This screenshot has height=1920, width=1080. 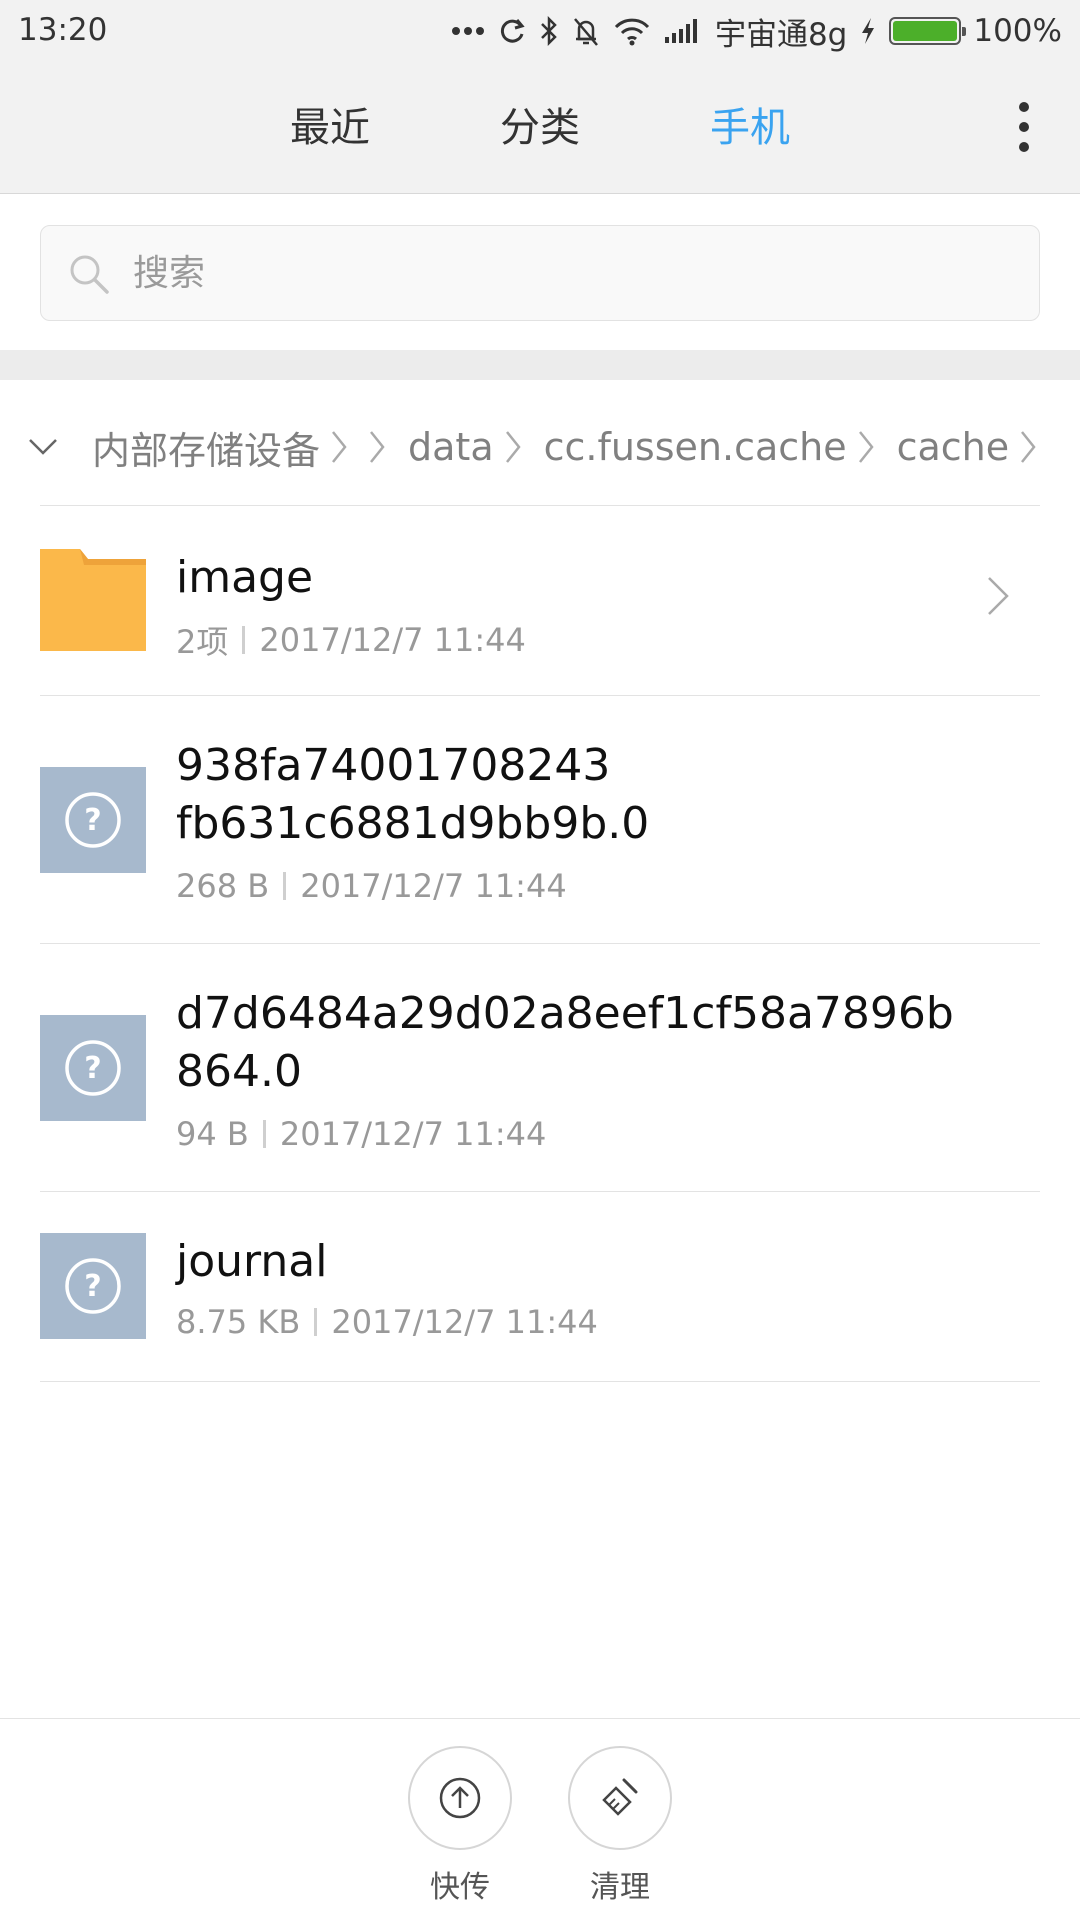 I want to click on carrier-name: 宇宙通8g, so click(x=781, y=34).